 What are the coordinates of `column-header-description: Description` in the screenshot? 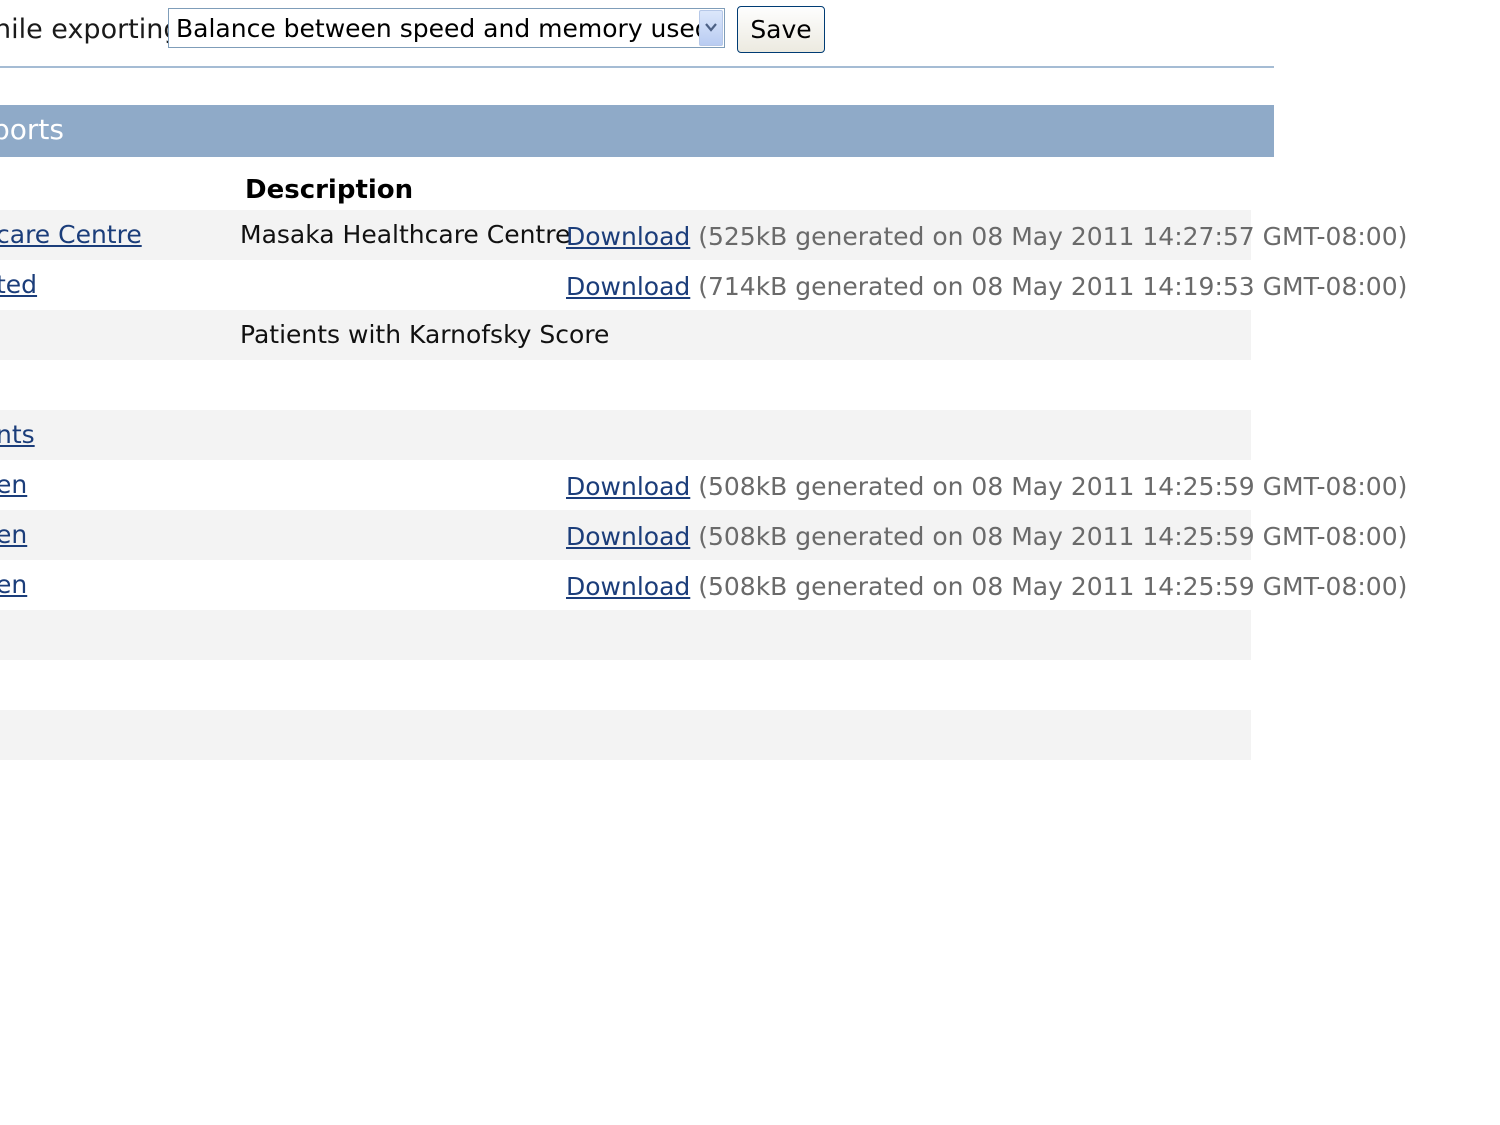 It's located at (329, 190).